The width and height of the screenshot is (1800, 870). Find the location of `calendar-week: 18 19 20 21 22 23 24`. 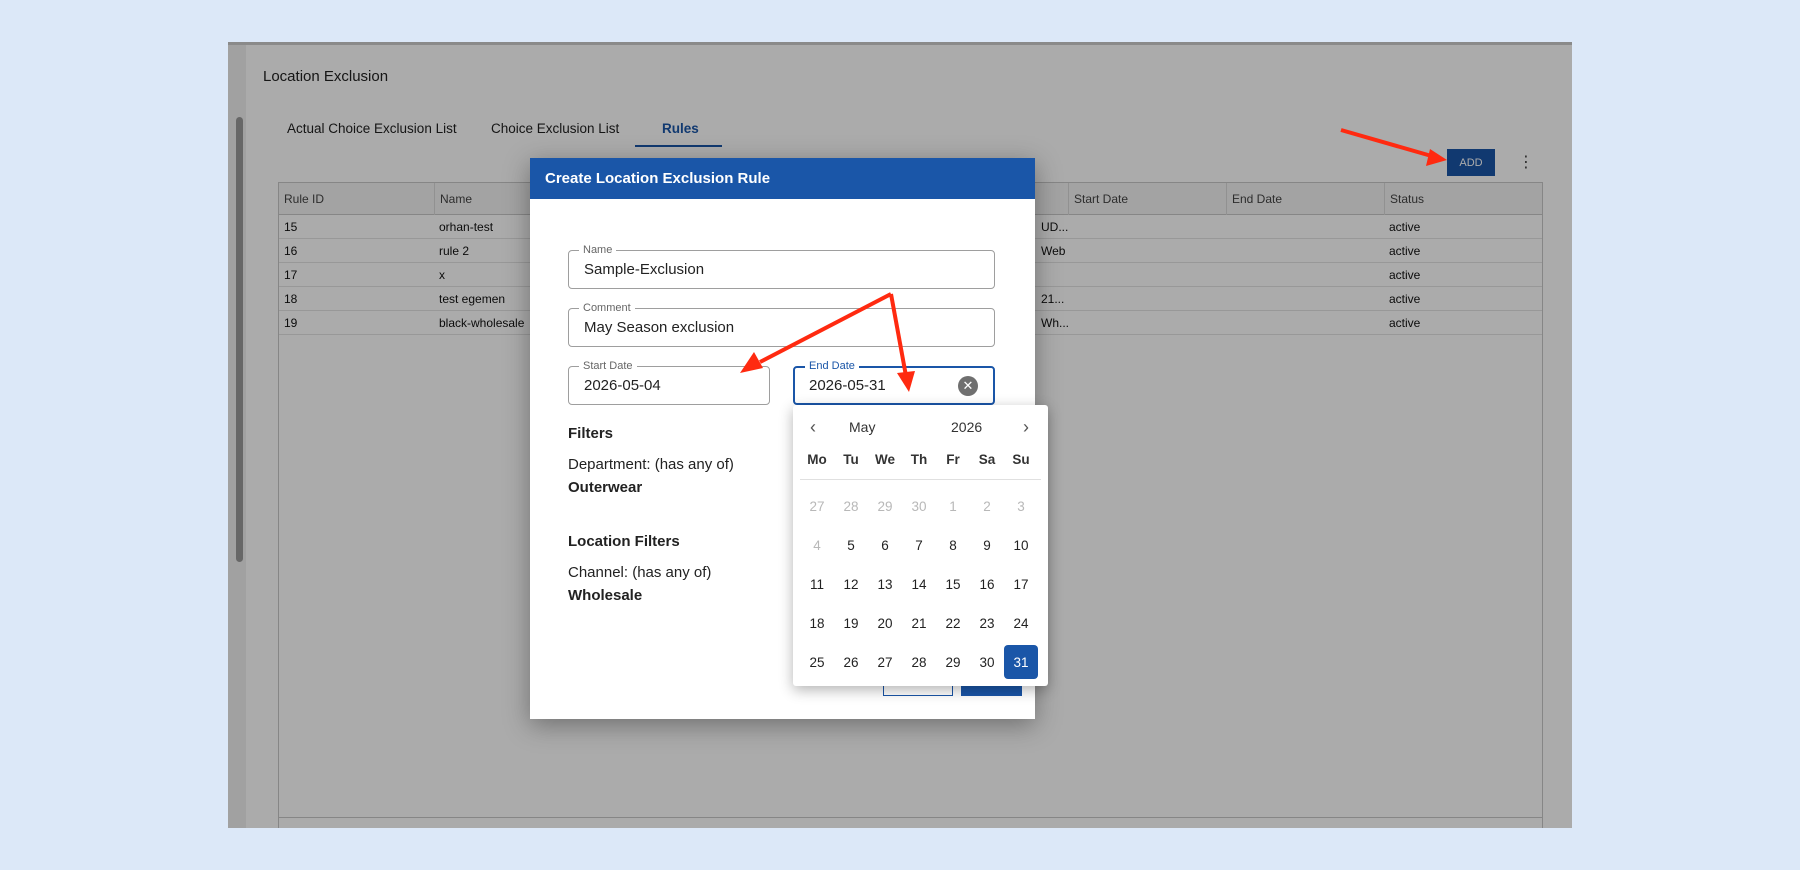

calendar-week: 18 19 20 21 22 23 24 is located at coordinates (920, 623).